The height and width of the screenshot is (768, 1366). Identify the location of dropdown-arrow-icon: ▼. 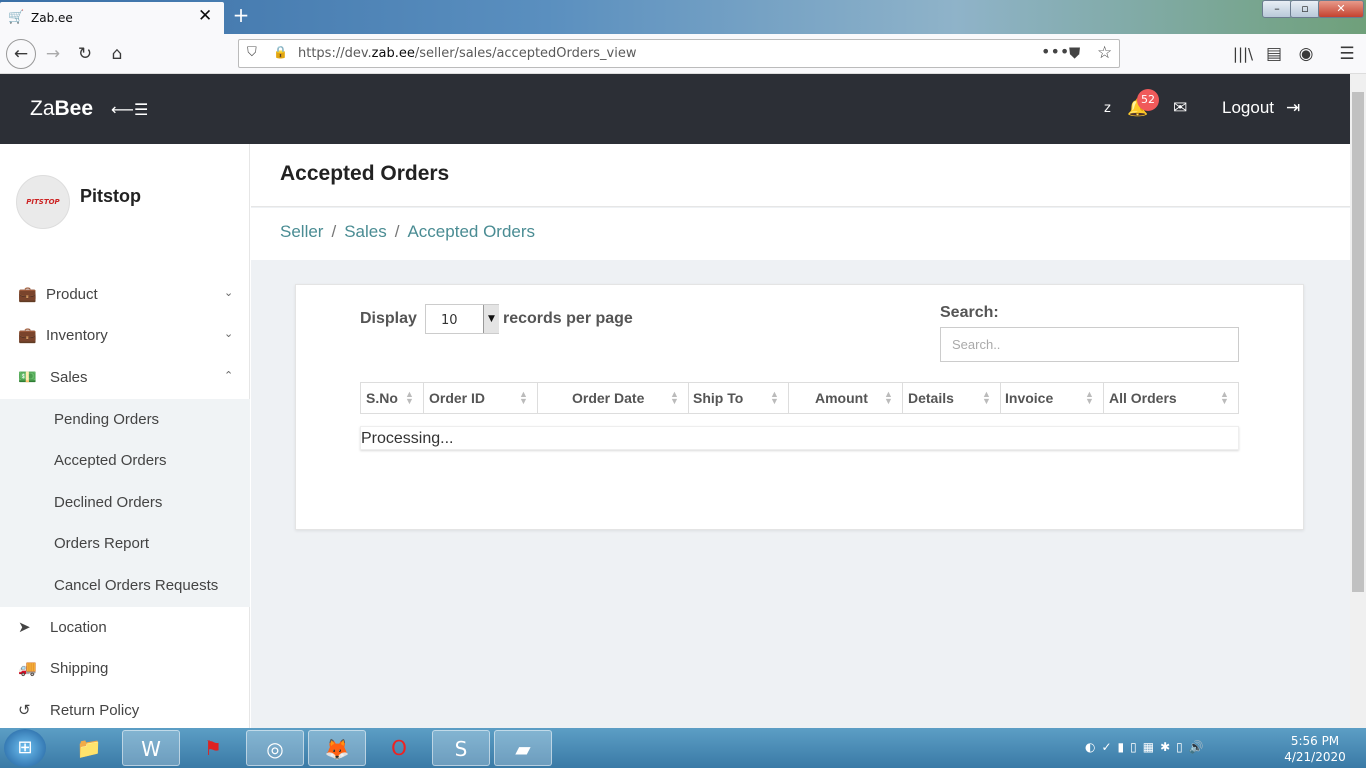
(491, 319).